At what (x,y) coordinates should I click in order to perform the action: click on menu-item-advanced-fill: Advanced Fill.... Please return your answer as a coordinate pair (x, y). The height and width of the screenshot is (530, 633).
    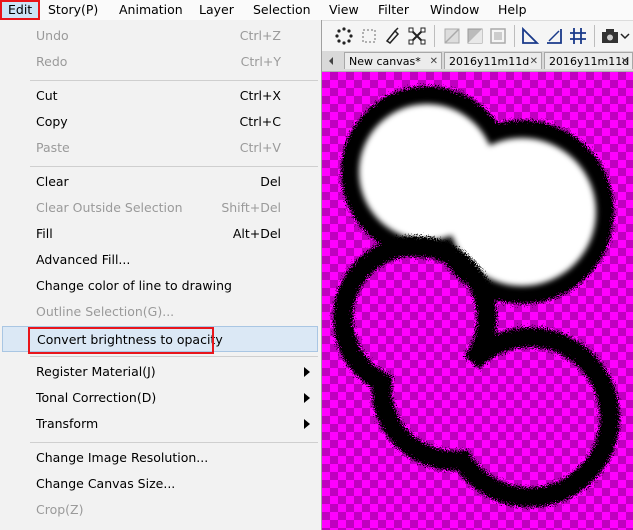
    Looking at the image, I should click on (159, 260).